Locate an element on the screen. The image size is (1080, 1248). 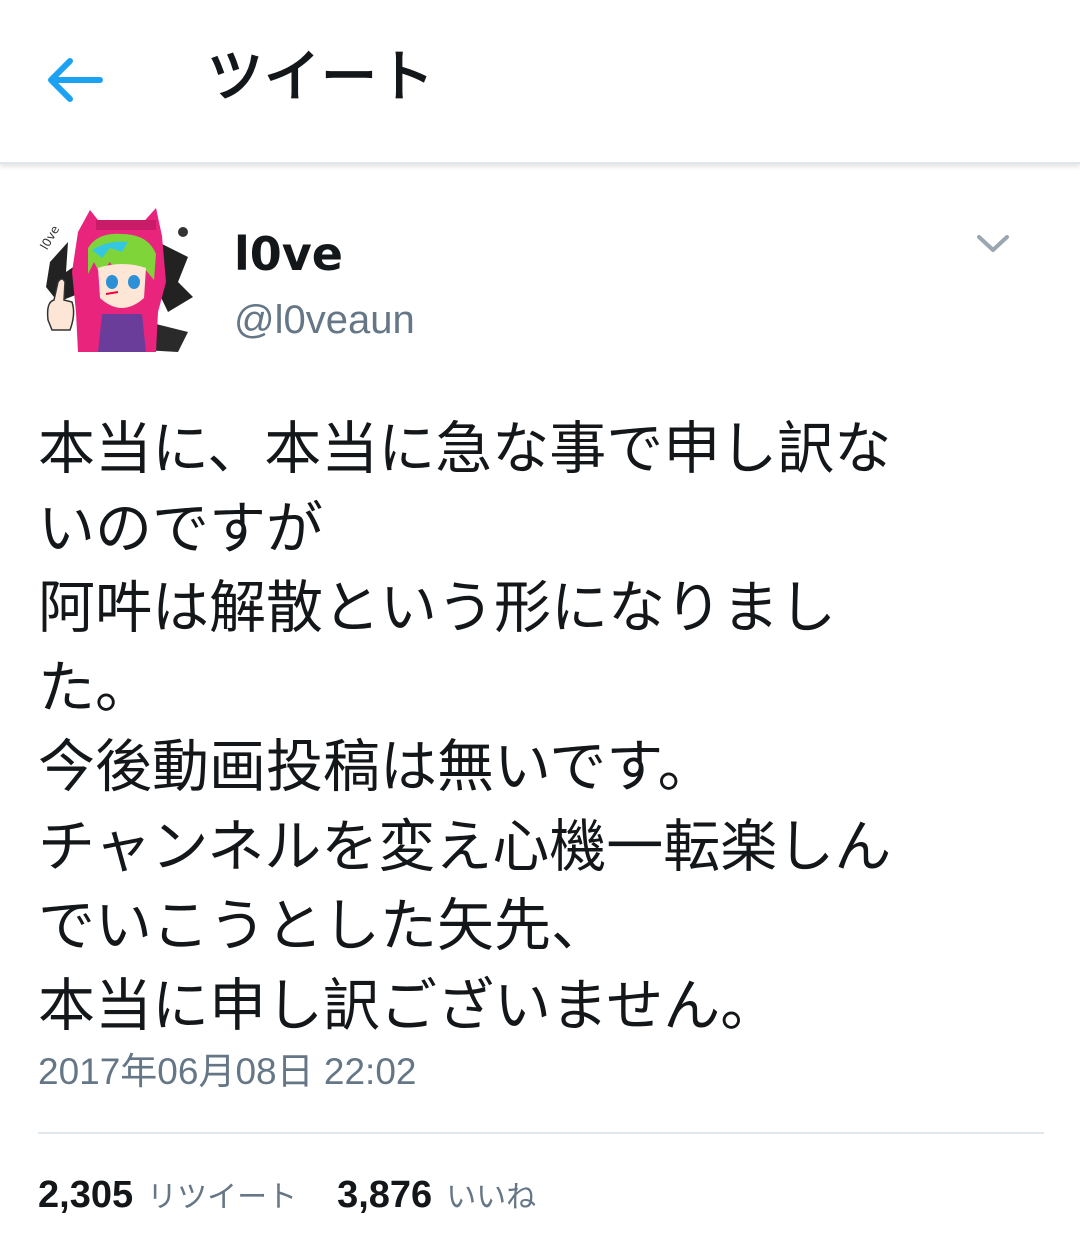
back-button is located at coordinates (74, 80).